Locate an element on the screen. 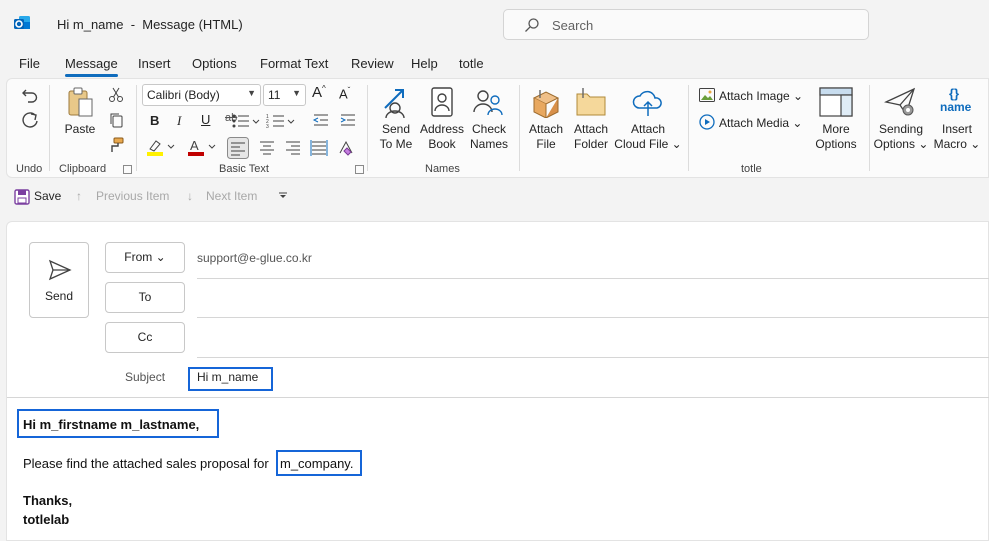 This screenshot has width=989, height=541. attach-file-label-2: File is located at coordinates (546, 144).